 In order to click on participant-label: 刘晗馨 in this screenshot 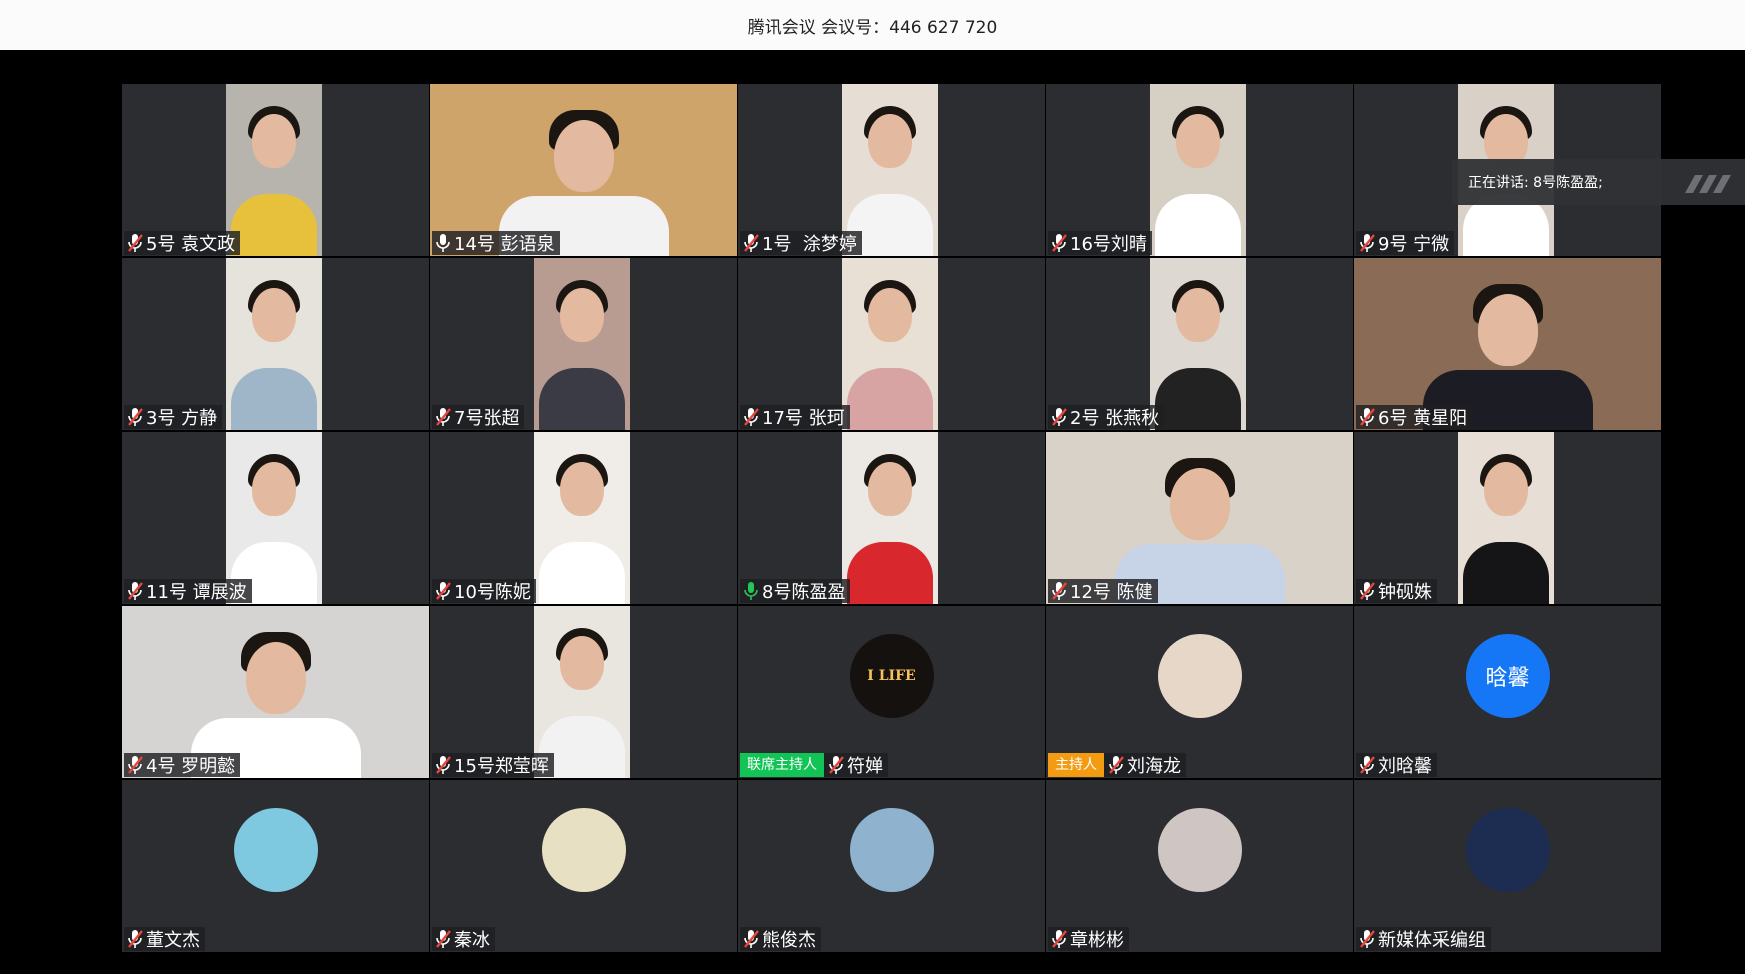, I will do `click(1396, 765)`.